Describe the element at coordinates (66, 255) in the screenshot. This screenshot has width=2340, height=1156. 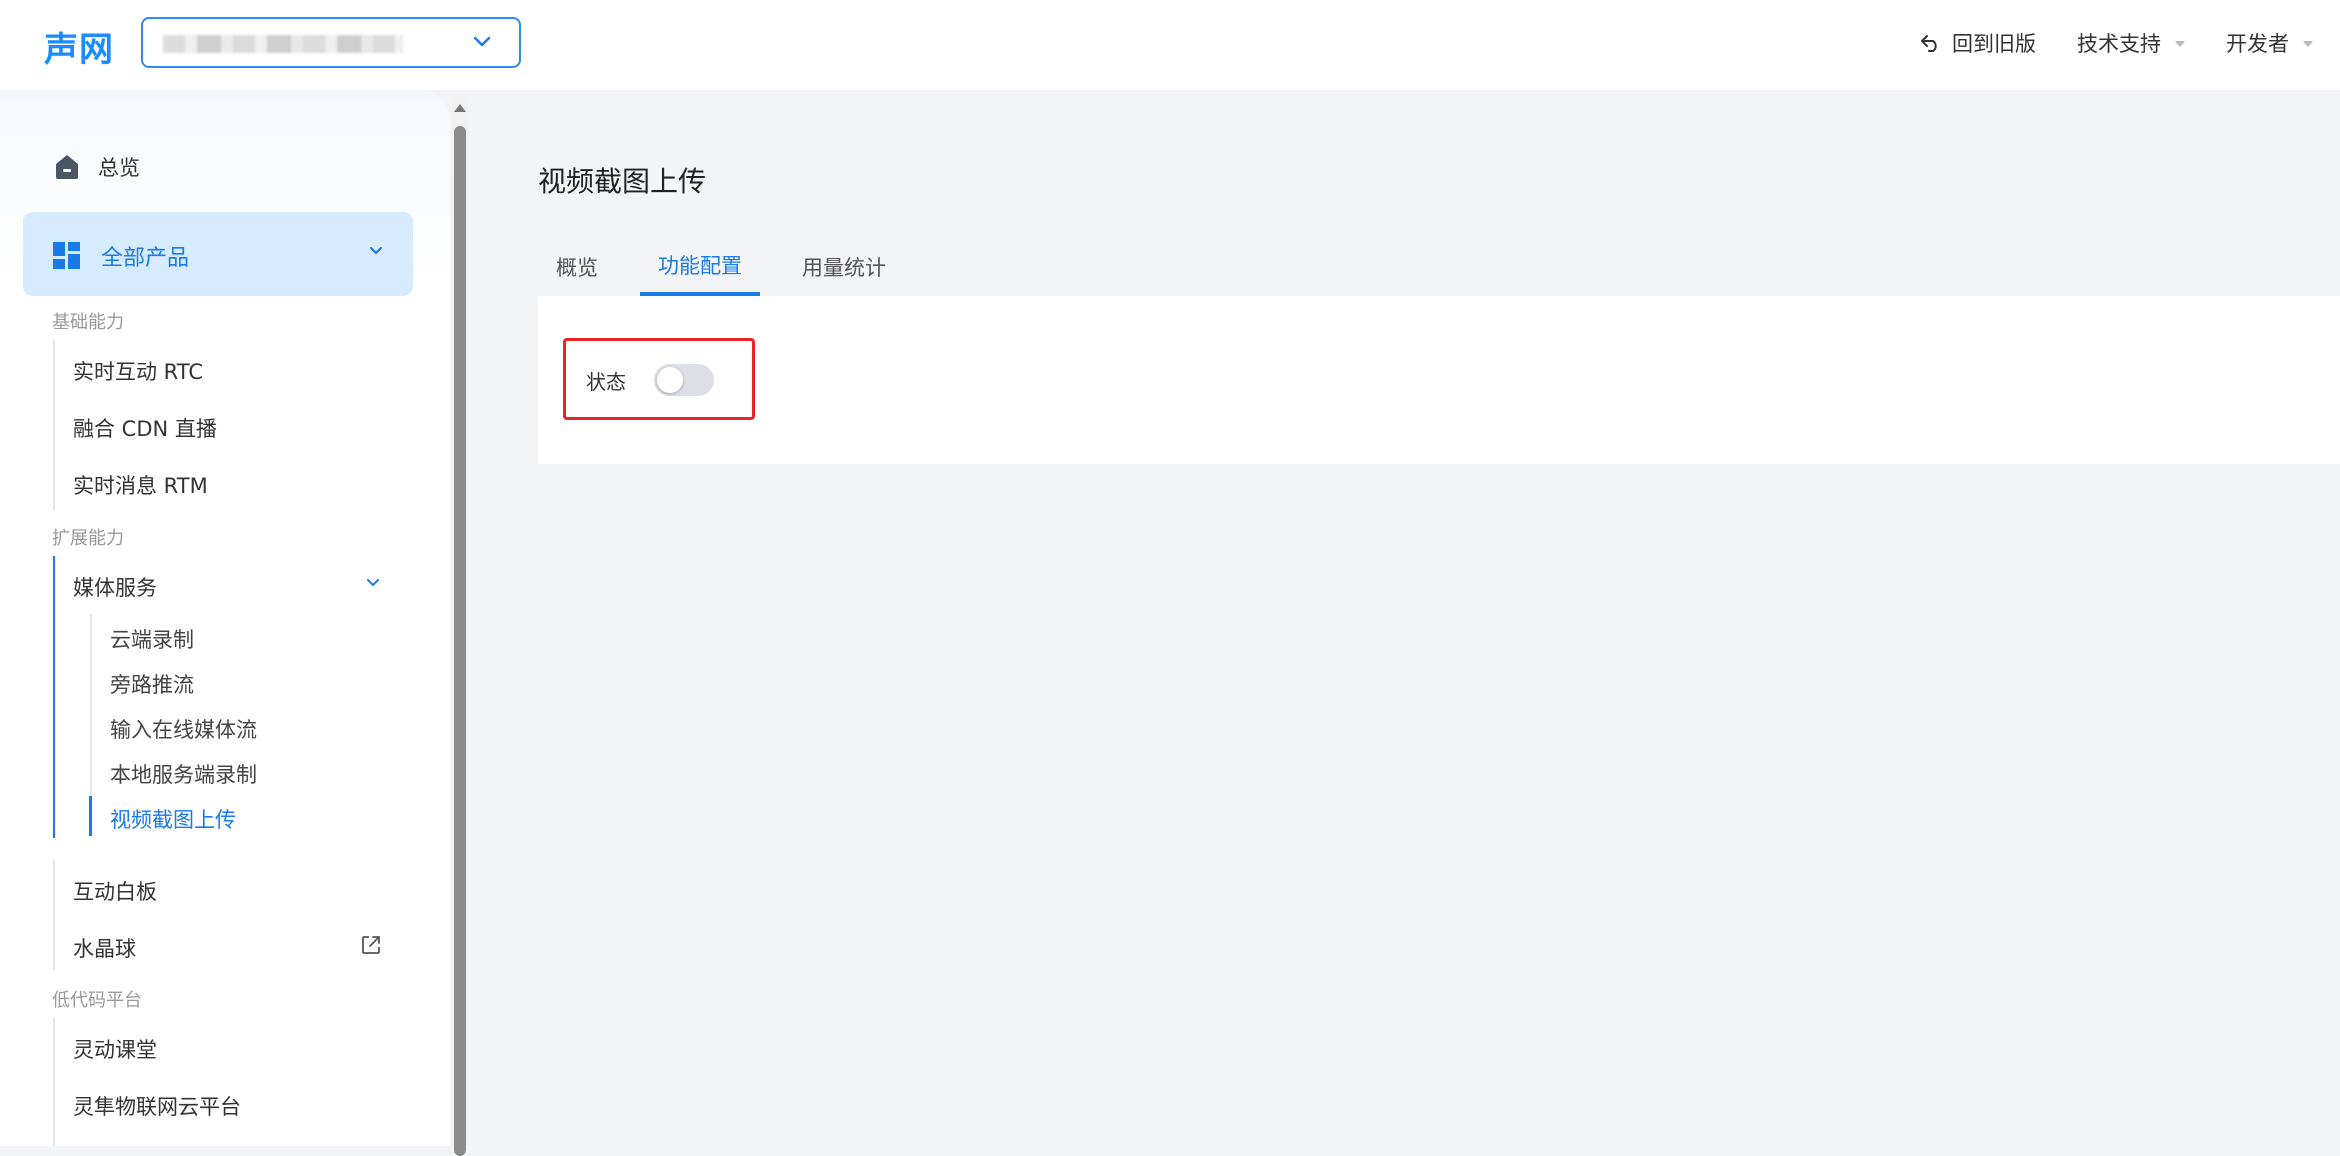
I see `grid-icon` at that location.